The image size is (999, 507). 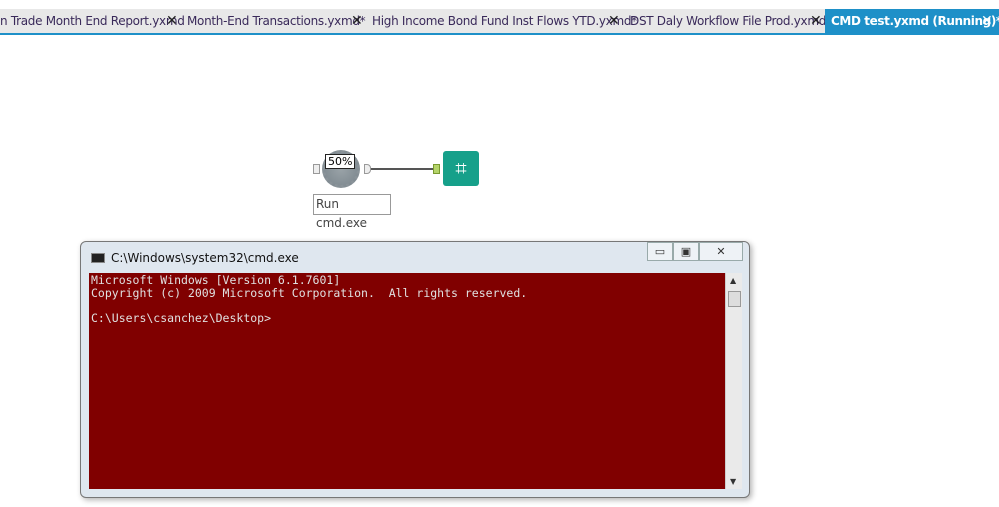 What do you see at coordinates (181, 317) in the screenshot?
I see `console-prompt: C:\Users\csanchez\Desktop>` at bounding box center [181, 317].